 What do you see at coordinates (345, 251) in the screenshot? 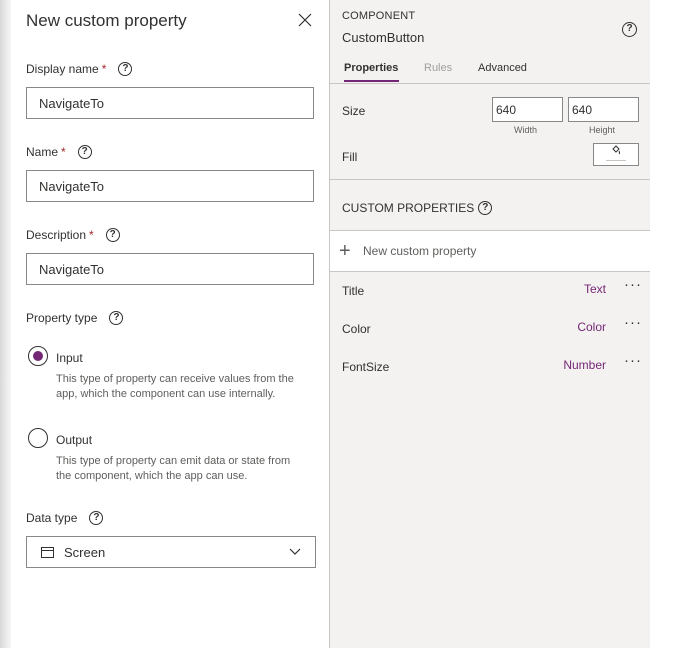
I see `plus-icon: +` at bounding box center [345, 251].